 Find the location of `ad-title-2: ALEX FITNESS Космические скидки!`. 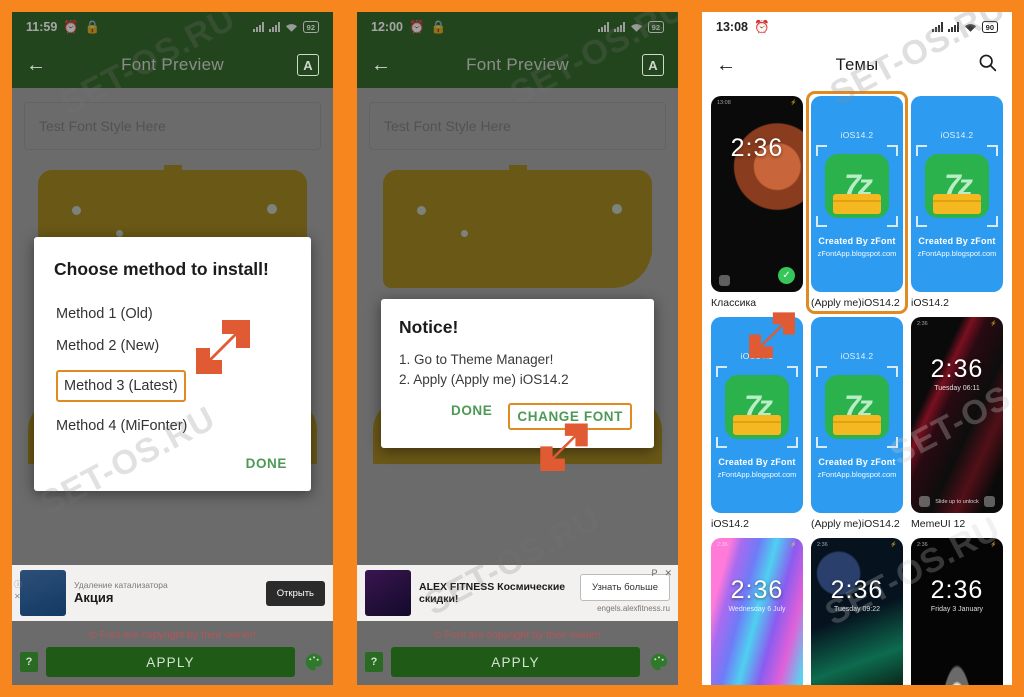

ad-title-2: ALEX FITNESS Космические скидки! is located at coordinates (492, 592).